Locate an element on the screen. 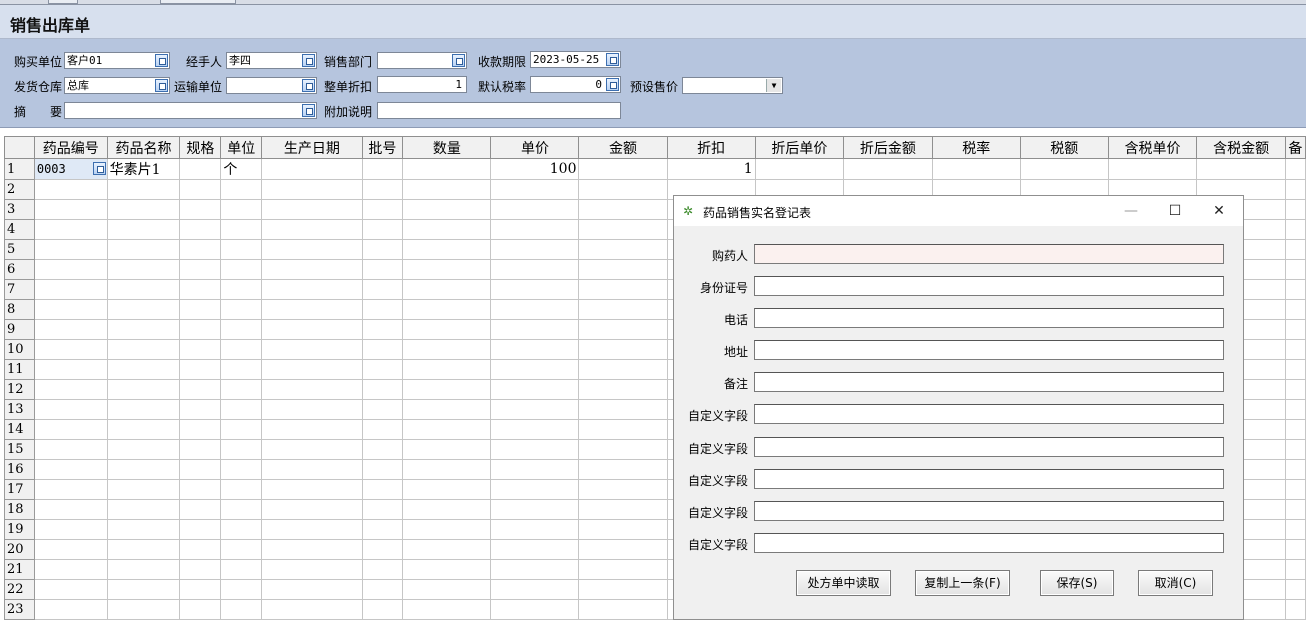  handler-field: 李四 is located at coordinates (271, 60).